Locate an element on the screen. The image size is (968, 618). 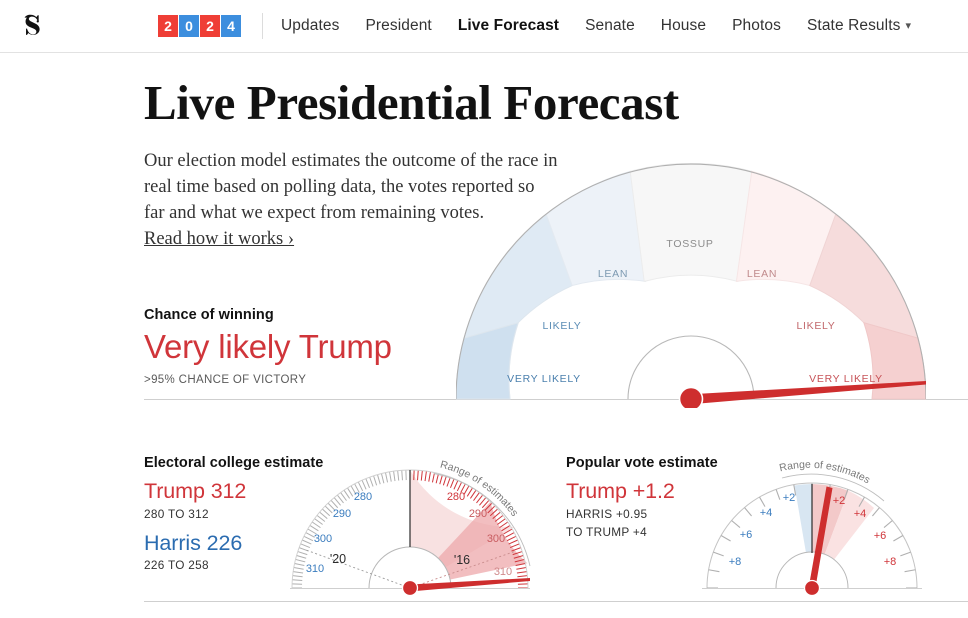
read-how-it-works-link: Read how it works › is located at coordinates (219, 239).